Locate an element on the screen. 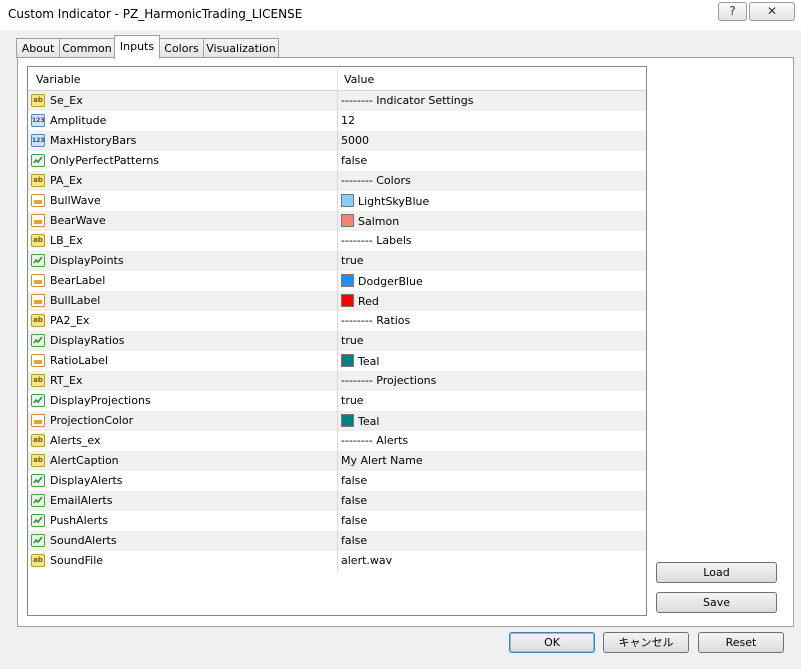  table-row: BullLabel Red is located at coordinates (337, 301).